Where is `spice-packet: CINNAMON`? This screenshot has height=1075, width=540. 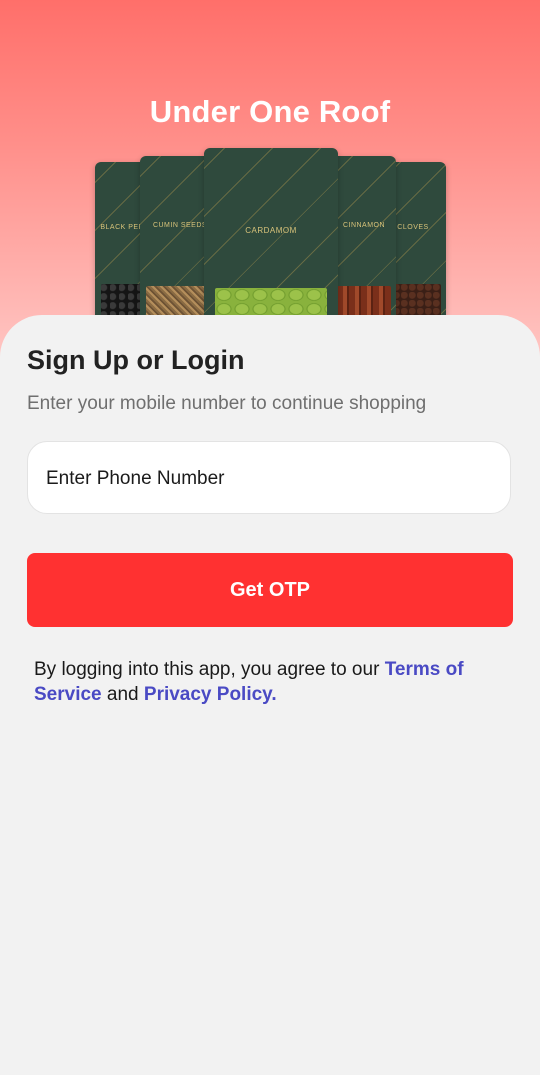
spice-packet: CINNAMON is located at coordinates (364, 239).